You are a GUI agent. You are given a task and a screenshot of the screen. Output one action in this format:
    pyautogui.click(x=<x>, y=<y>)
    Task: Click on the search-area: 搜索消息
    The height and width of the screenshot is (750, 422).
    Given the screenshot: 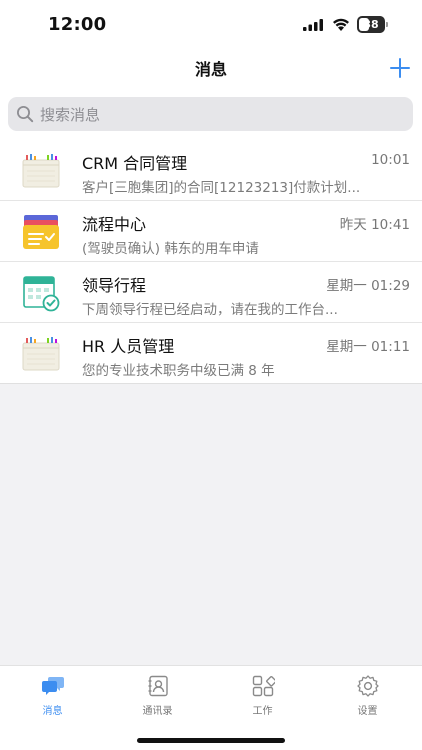 What is the action you would take?
    pyautogui.click(x=211, y=114)
    